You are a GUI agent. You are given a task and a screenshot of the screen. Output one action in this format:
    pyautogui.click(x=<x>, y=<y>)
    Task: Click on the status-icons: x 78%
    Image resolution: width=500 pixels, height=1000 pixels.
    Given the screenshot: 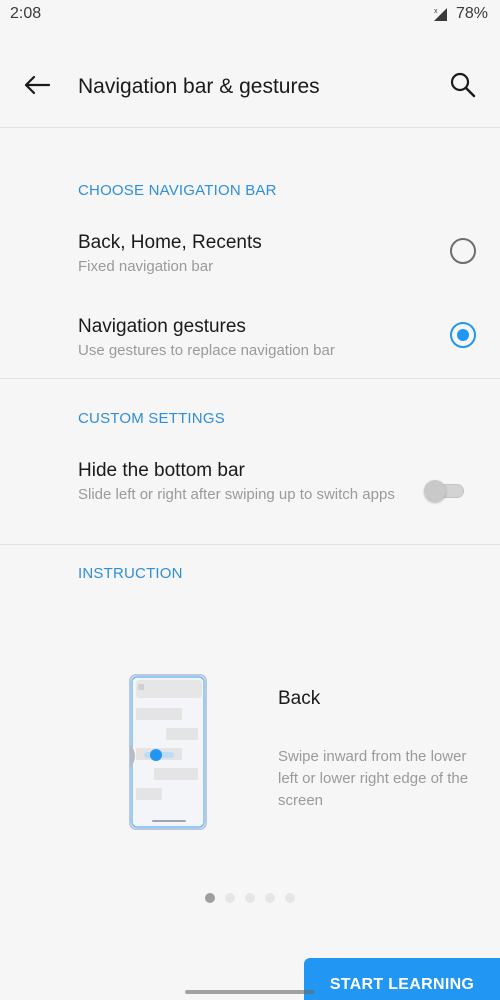 What is the action you would take?
    pyautogui.click(x=460, y=14)
    